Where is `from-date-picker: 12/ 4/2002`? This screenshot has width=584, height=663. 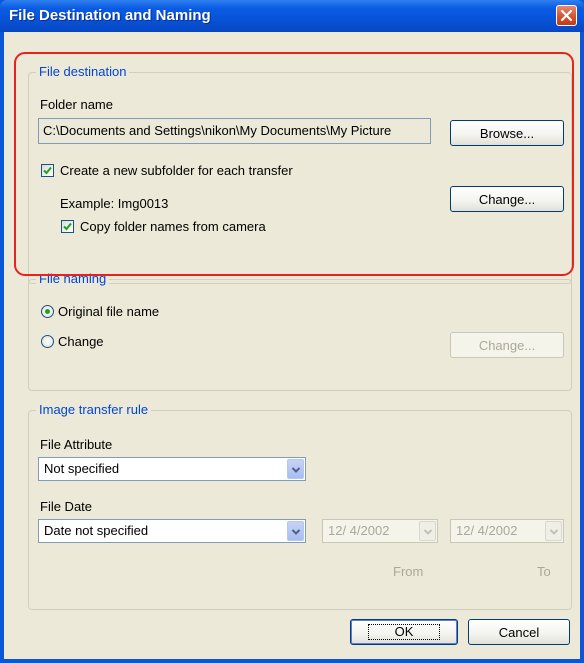
from-date-picker: 12/ 4/2002 is located at coordinates (380, 531).